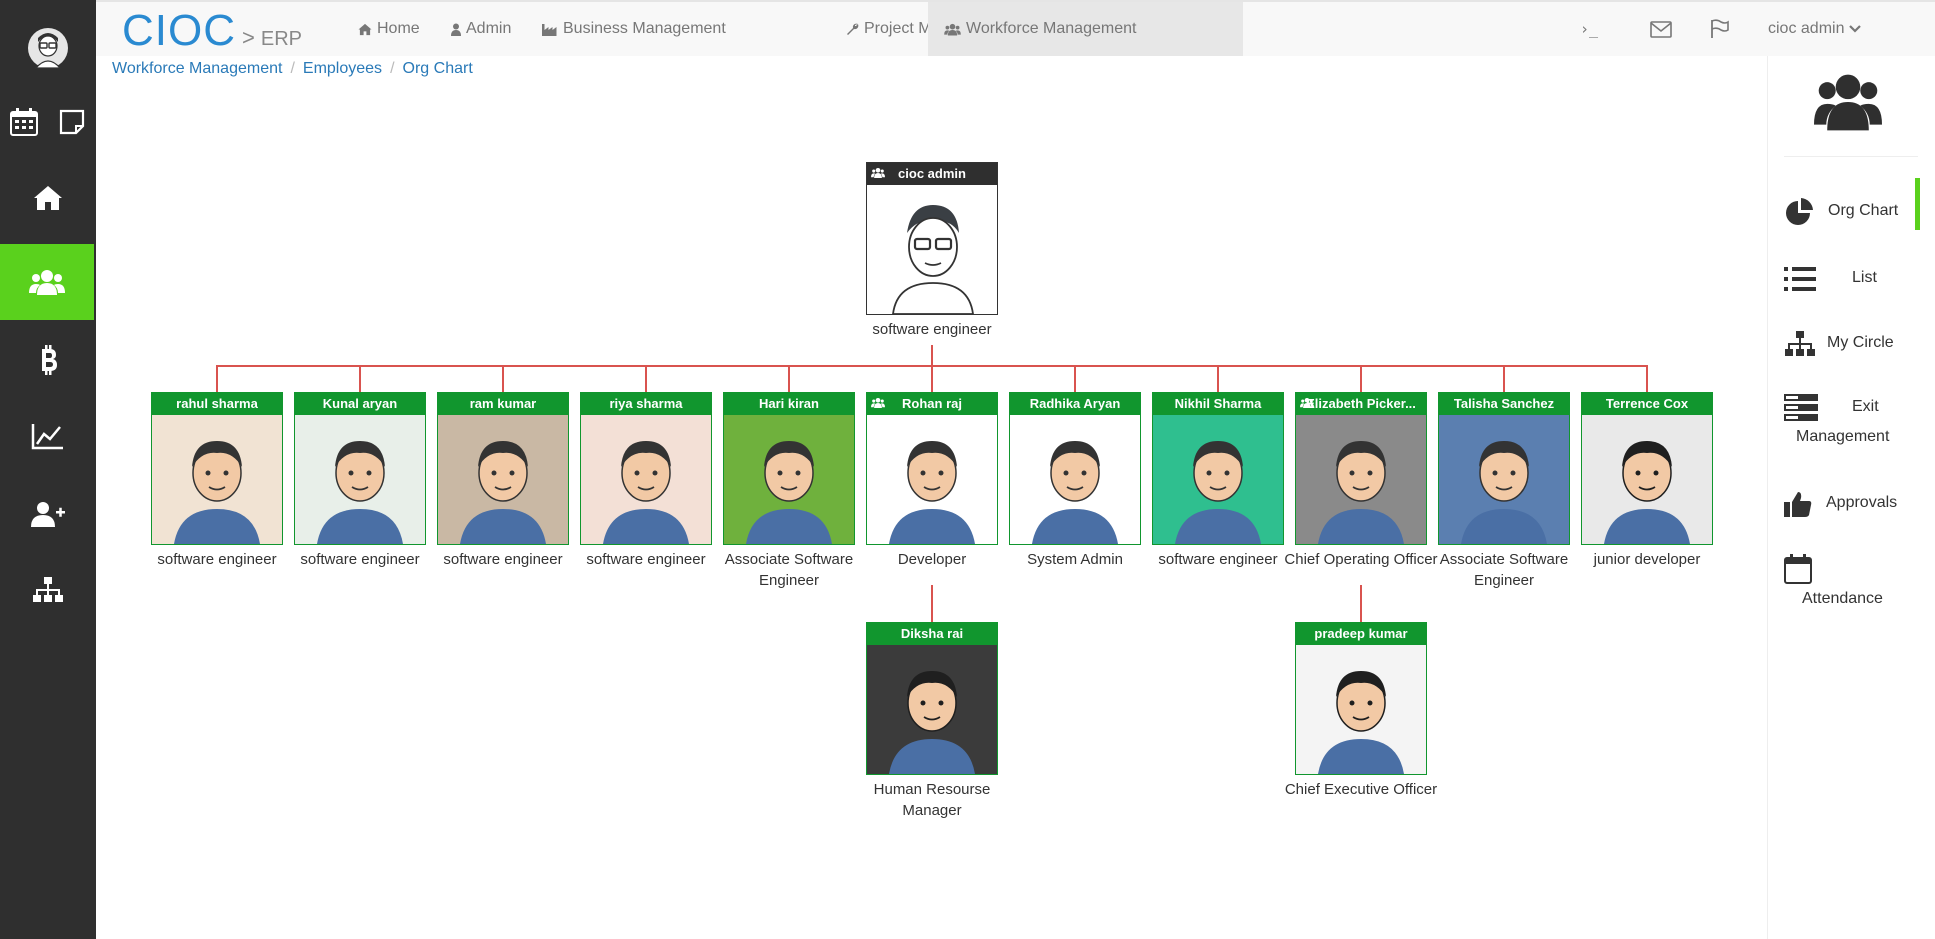 Image resolution: width=1935 pixels, height=939 pixels. I want to click on node-name-text: Radhika Aryan, so click(1075, 403).